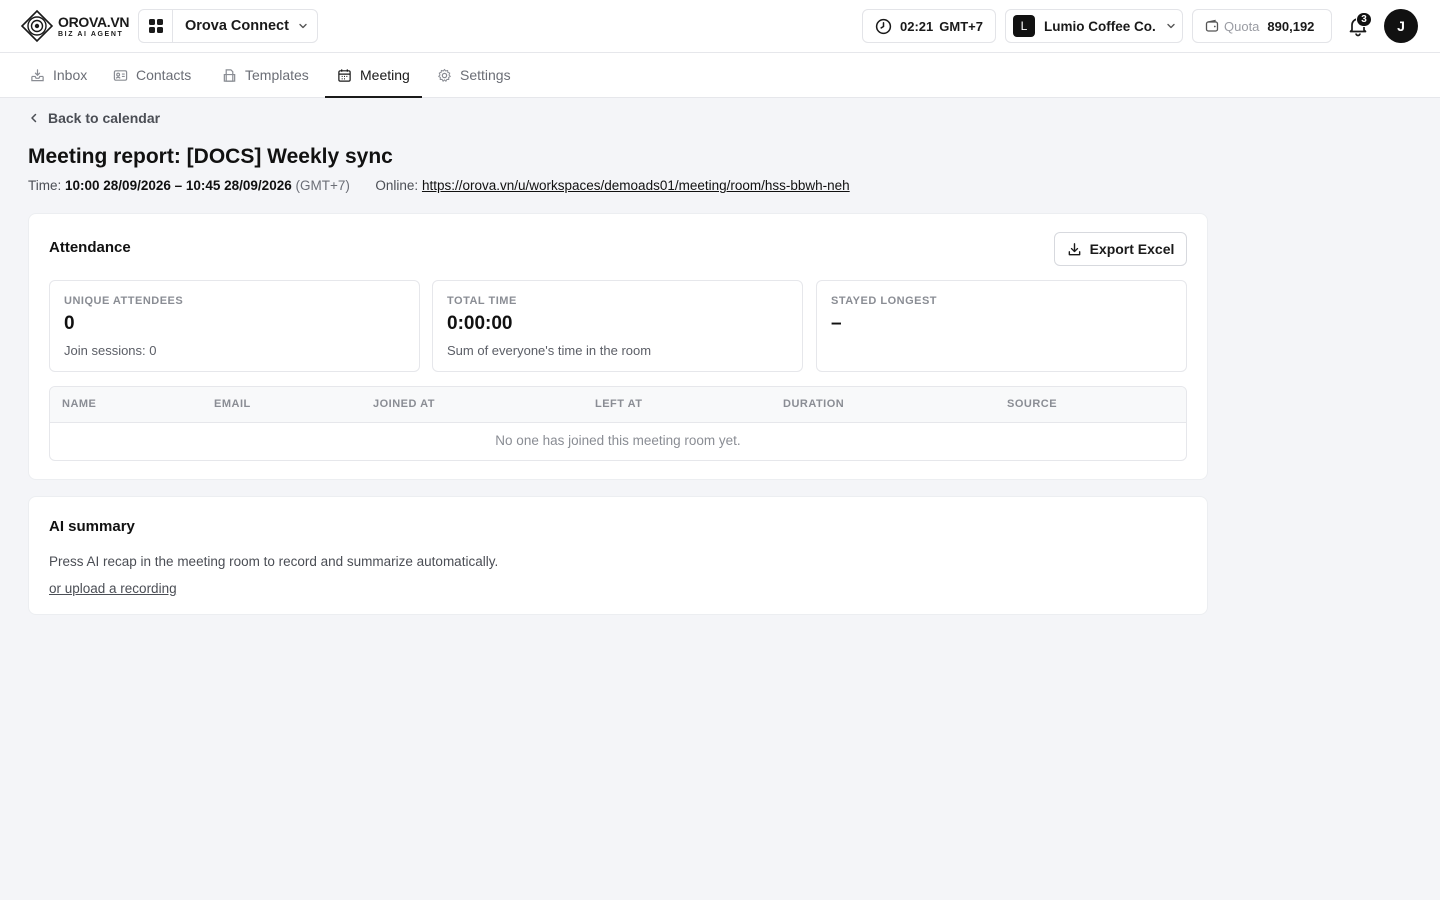 Image resolution: width=1440 pixels, height=900 pixels. I want to click on logo-mark-icon, so click(37, 26).